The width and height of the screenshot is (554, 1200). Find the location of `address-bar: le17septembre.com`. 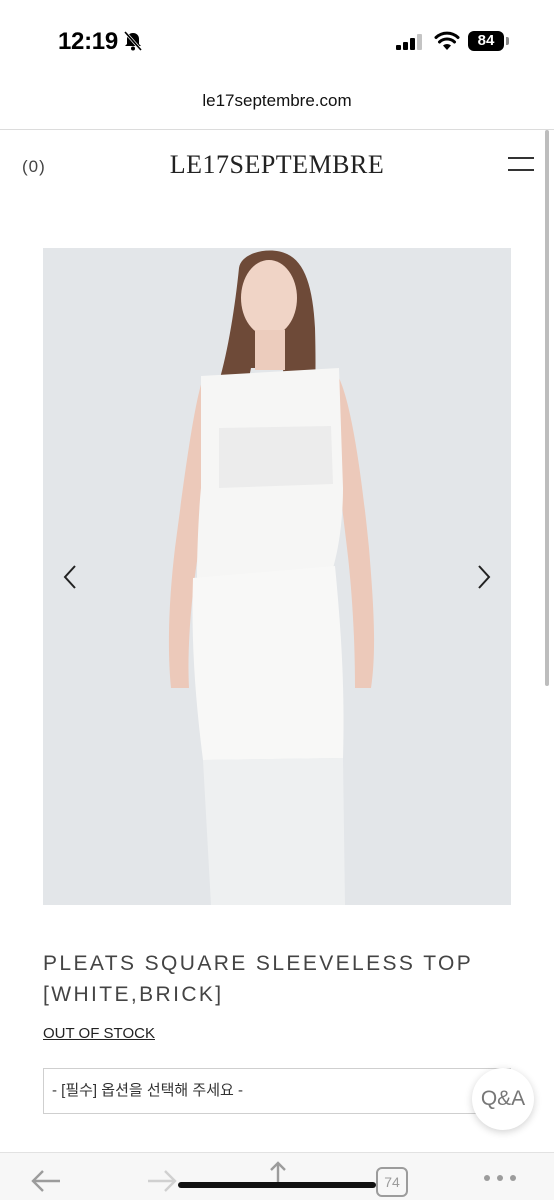

address-bar: le17septembre.com is located at coordinates (277, 101).